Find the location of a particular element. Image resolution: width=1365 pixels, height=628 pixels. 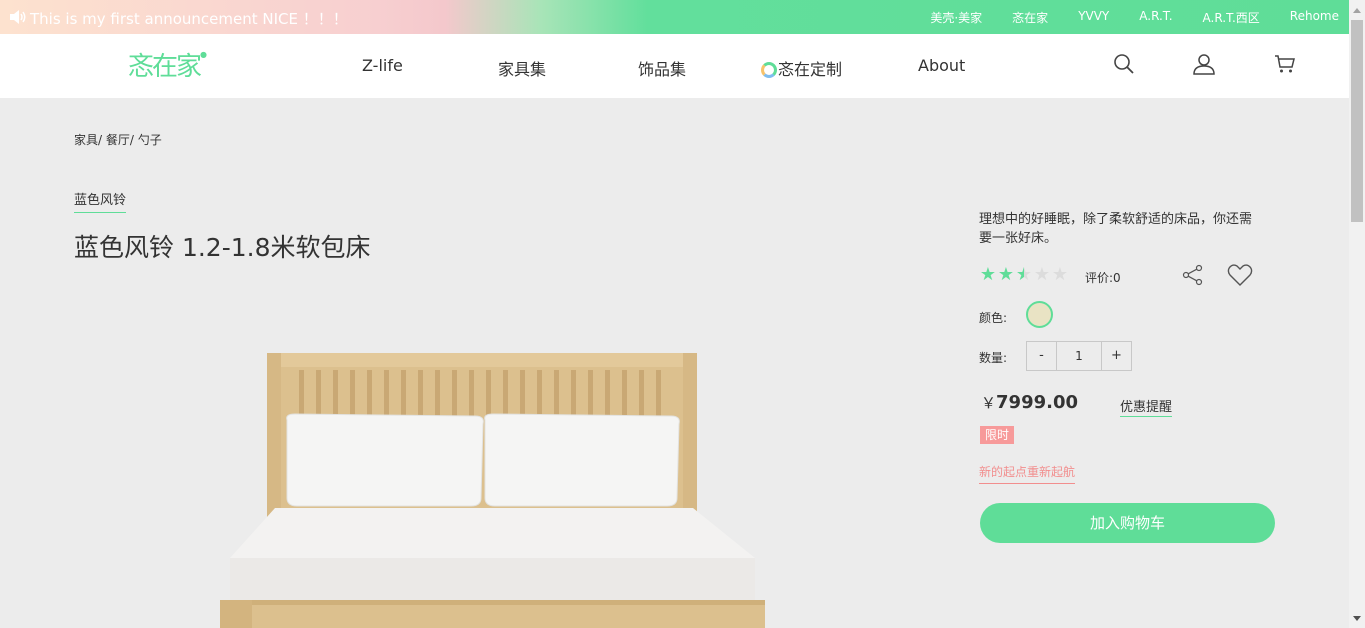

page-scrollbar is located at coordinates (1357, 314).